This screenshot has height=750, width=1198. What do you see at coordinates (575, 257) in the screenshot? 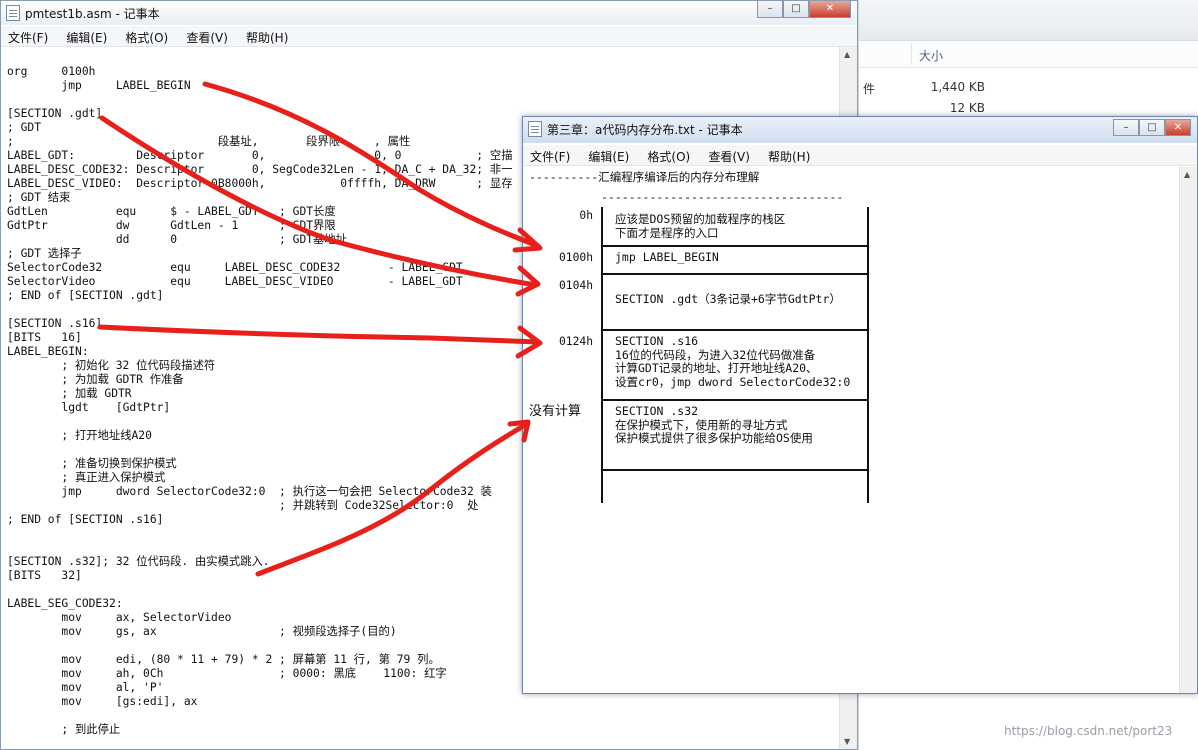
I see `memory-address-label: 0100h` at bounding box center [575, 257].